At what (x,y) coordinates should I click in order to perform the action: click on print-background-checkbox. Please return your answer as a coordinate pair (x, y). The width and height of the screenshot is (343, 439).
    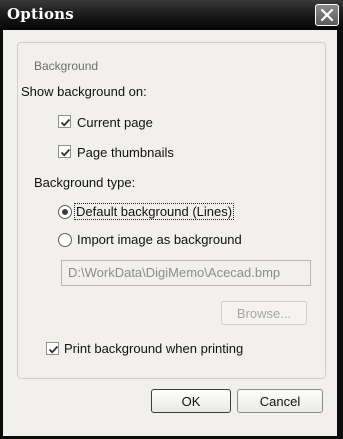
    Looking at the image, I should click on (52, 348).